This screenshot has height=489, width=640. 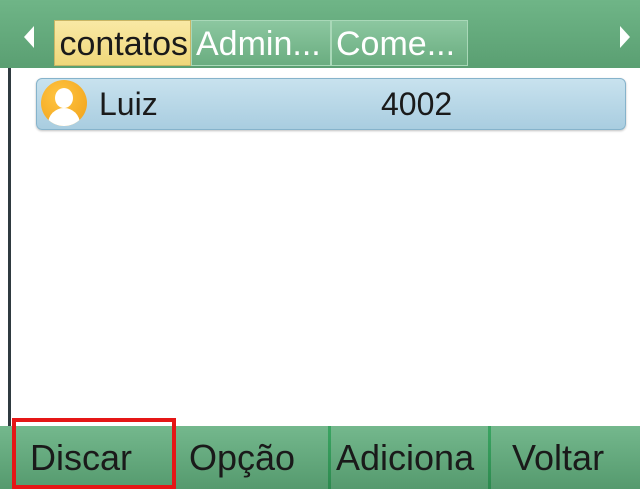 I want to click on screen-left-border, so click(x=9, y=246).